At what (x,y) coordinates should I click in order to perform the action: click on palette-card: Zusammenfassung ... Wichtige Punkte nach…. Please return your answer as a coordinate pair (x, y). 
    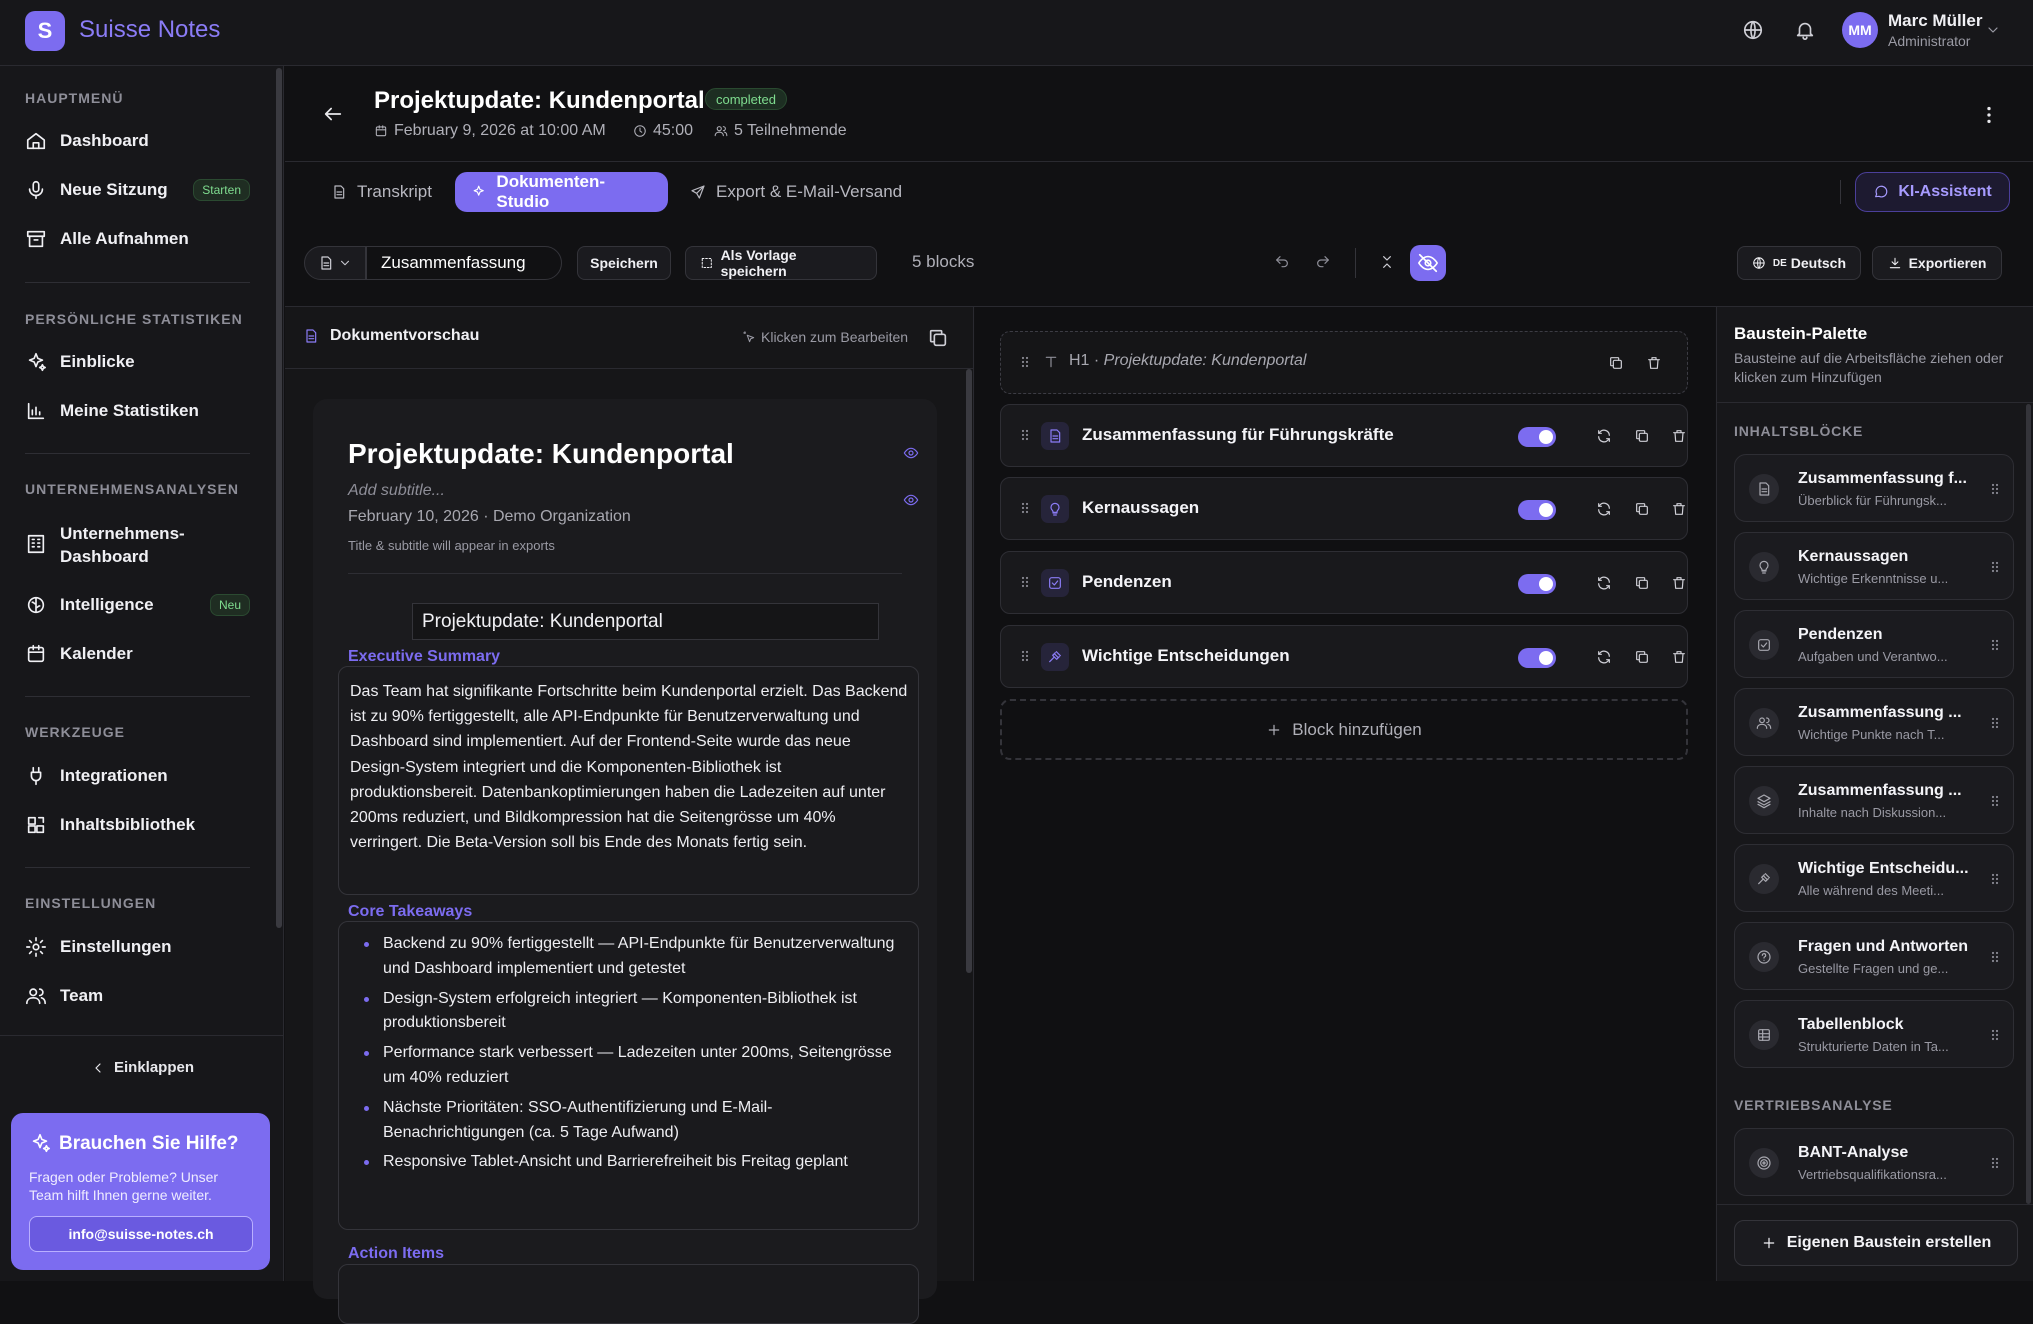
    Looking at the image, I should click on (1874, 722).